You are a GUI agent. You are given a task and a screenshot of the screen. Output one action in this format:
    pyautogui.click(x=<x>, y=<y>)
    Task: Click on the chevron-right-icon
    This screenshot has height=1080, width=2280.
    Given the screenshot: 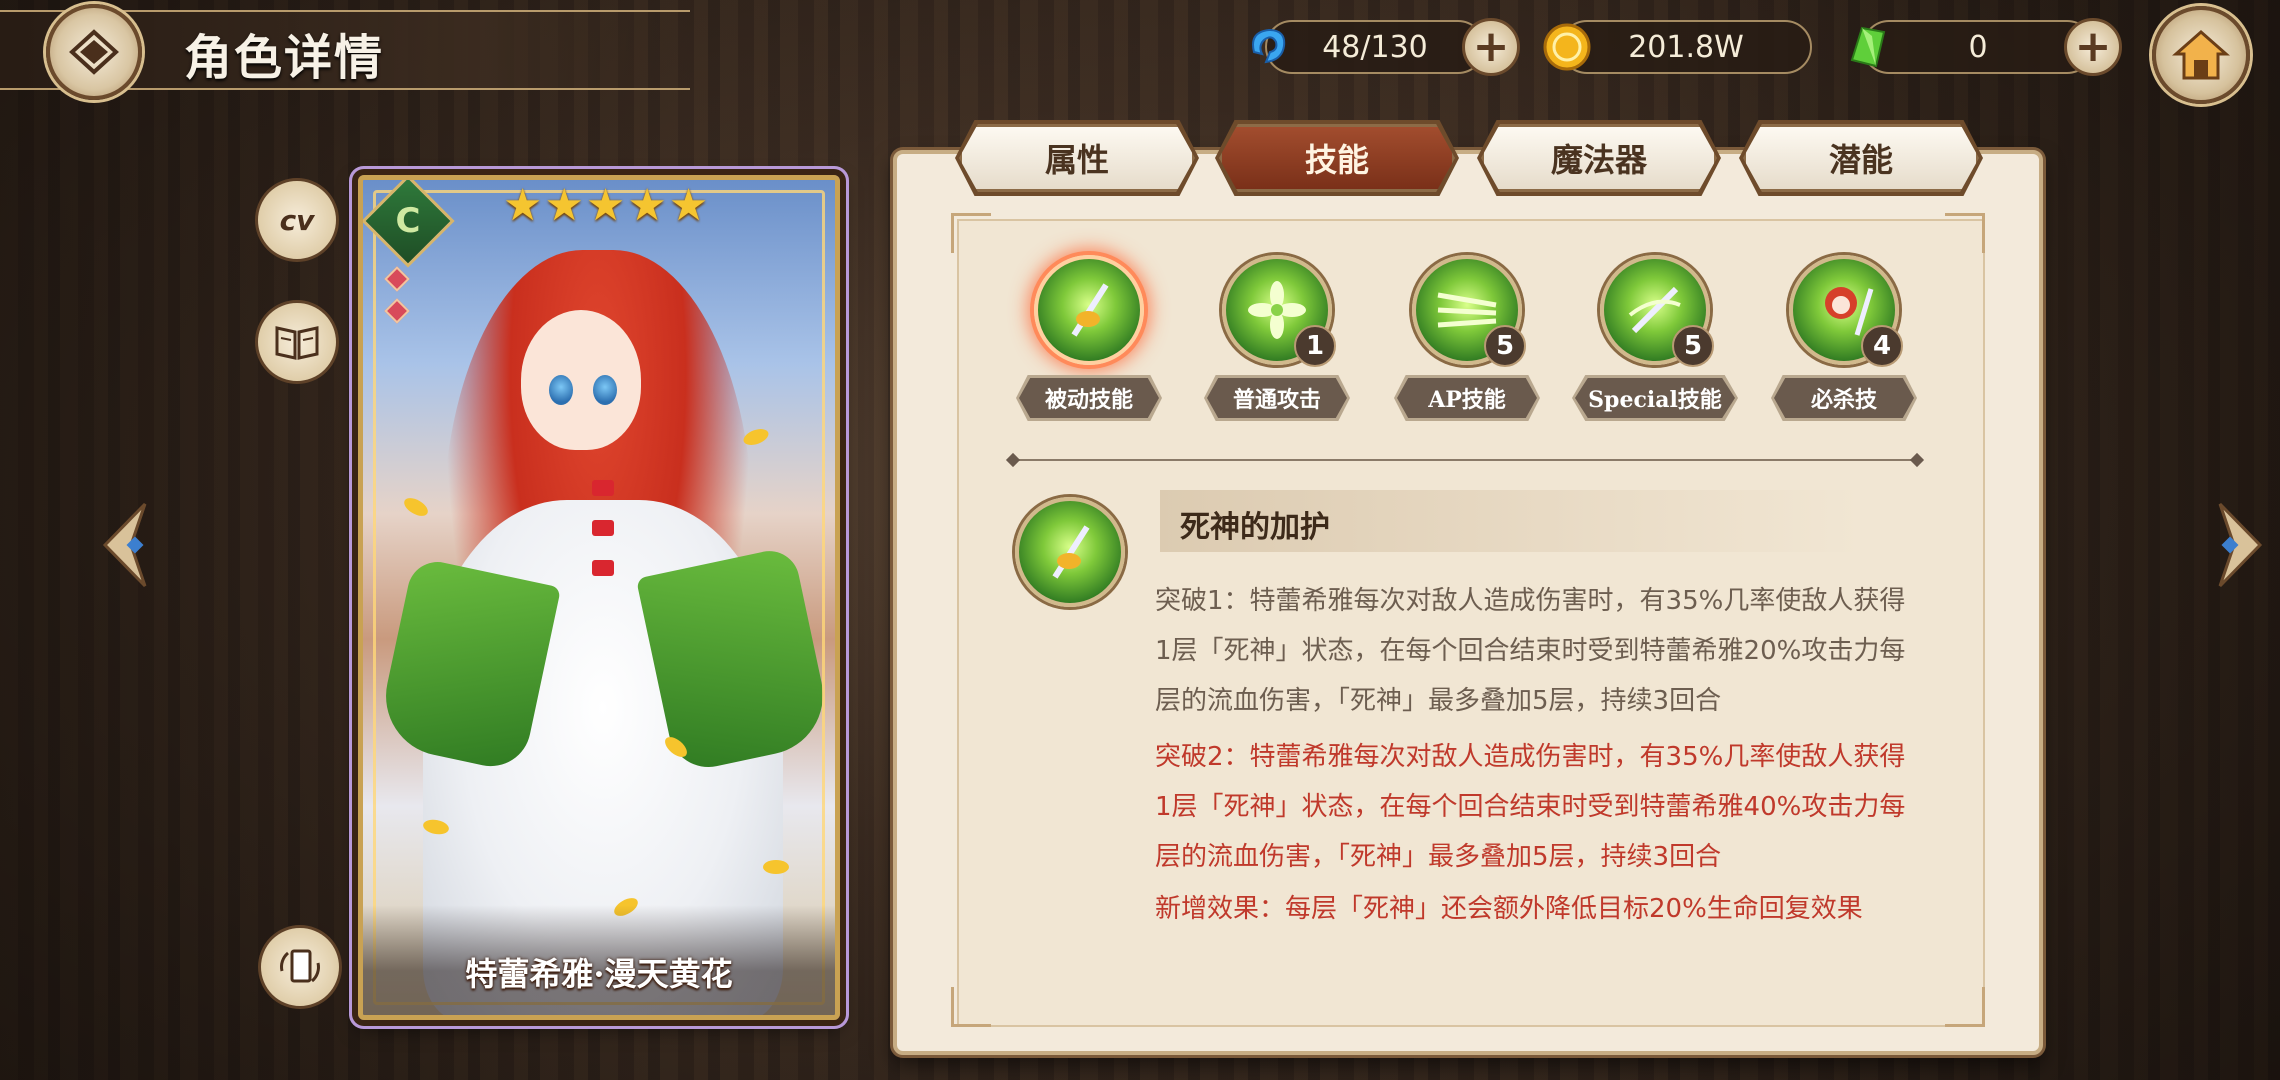 What is the action you would take?
    pyautogui.click(x=2240, y=545)
    